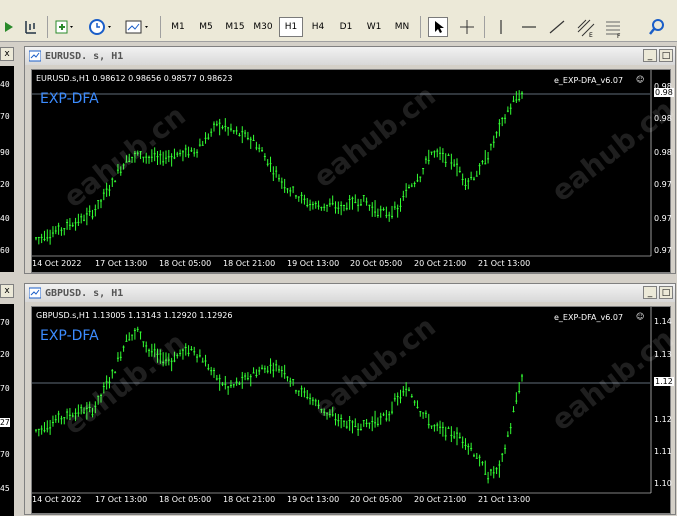 This screenshot has width=677, height=516. I want to click on strip-label: 60, so click(5, 250).